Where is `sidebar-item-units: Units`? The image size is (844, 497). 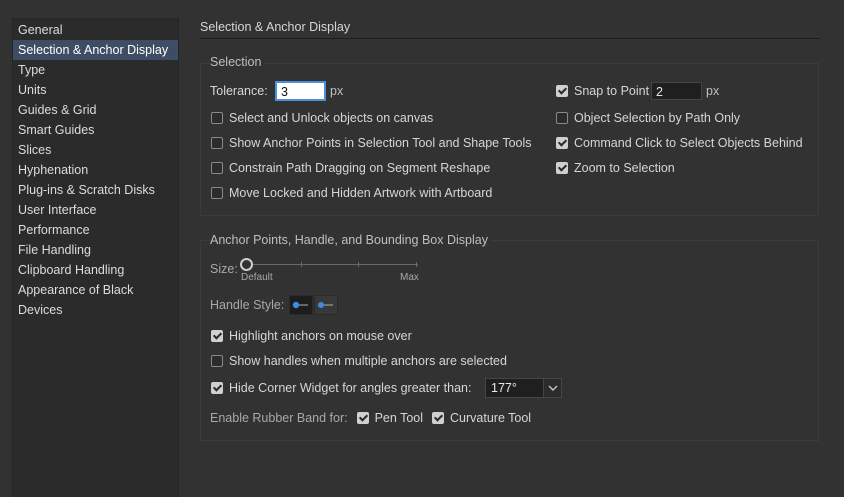
sidebar-item-units: Units is located at coordinates (95, 90).